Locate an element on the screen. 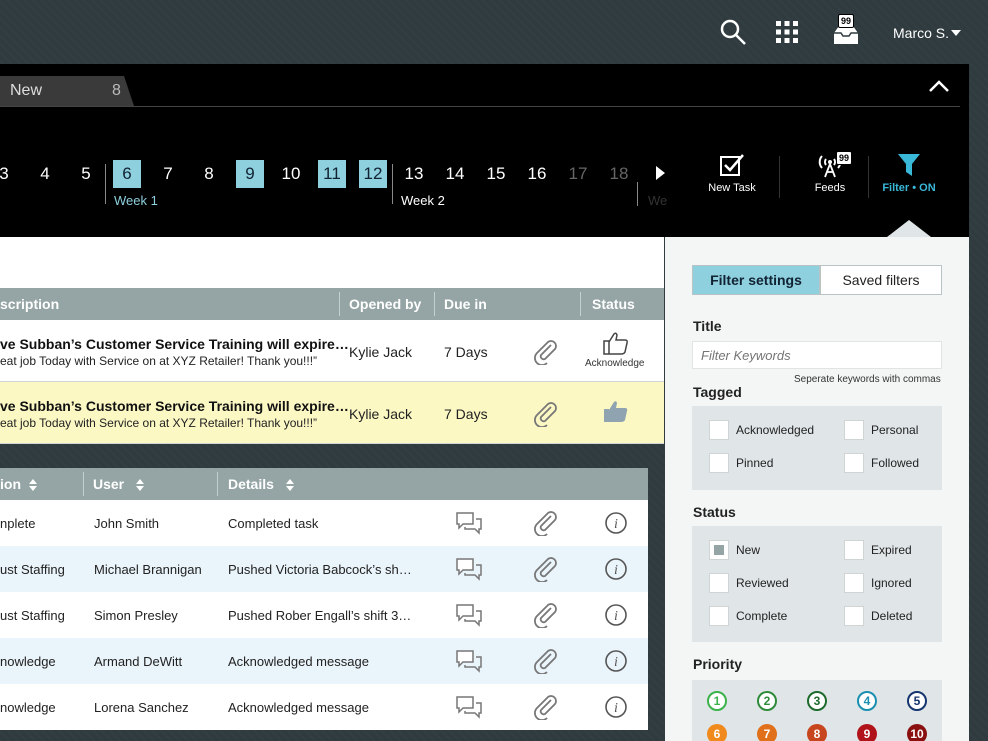 Image resolution: width=988 pixels, height=741 pixels. thumbs-up-icon is located at coordinates (616, 343).